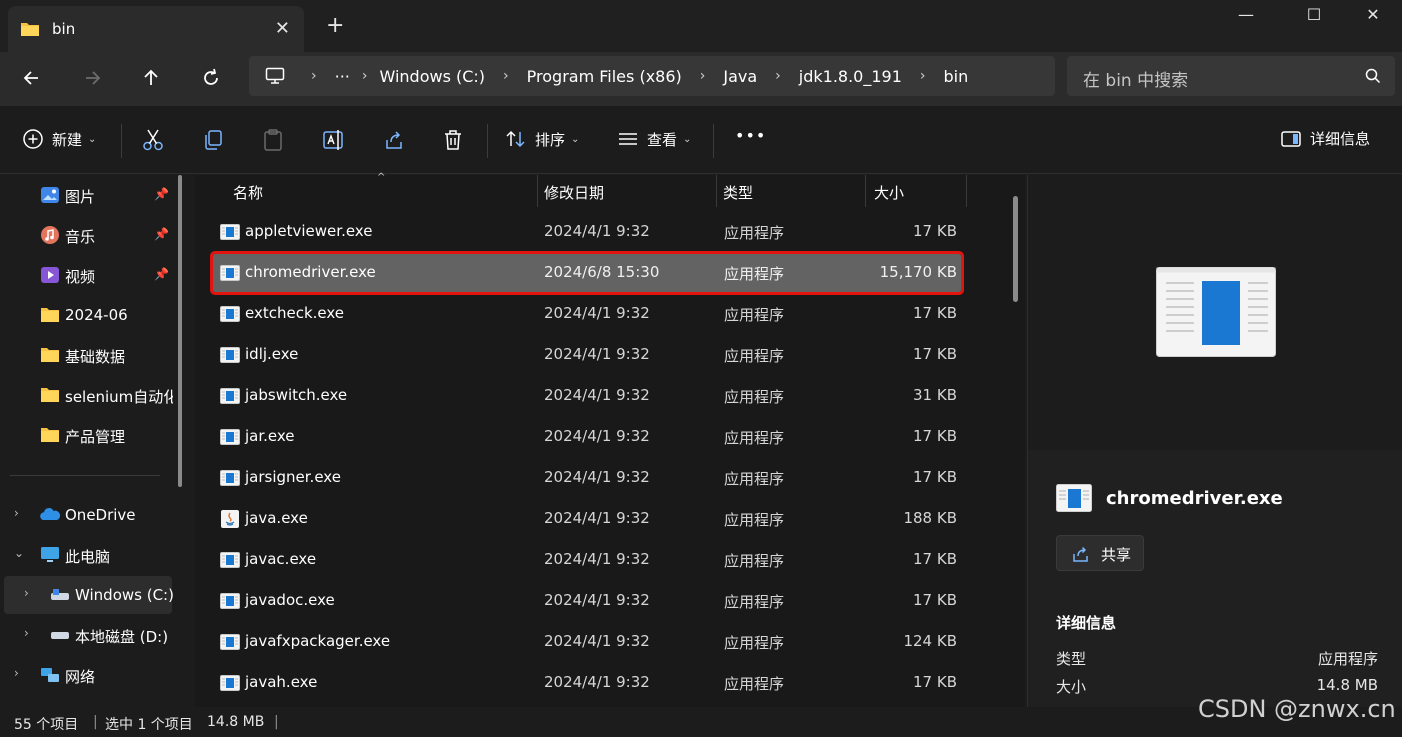 The width and height of the screenshot is (1402, 737). Describe the element at coordinates (654, 139) in the screenshot. I see `view-button: 查看 ⌄` at that location.